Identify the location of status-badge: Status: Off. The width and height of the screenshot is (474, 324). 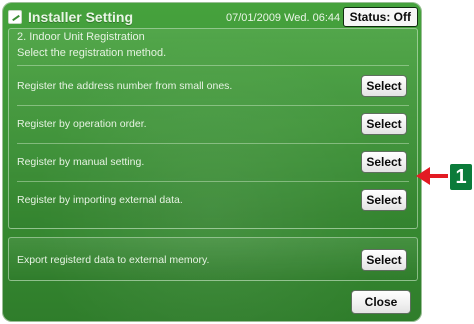
(380, 17).